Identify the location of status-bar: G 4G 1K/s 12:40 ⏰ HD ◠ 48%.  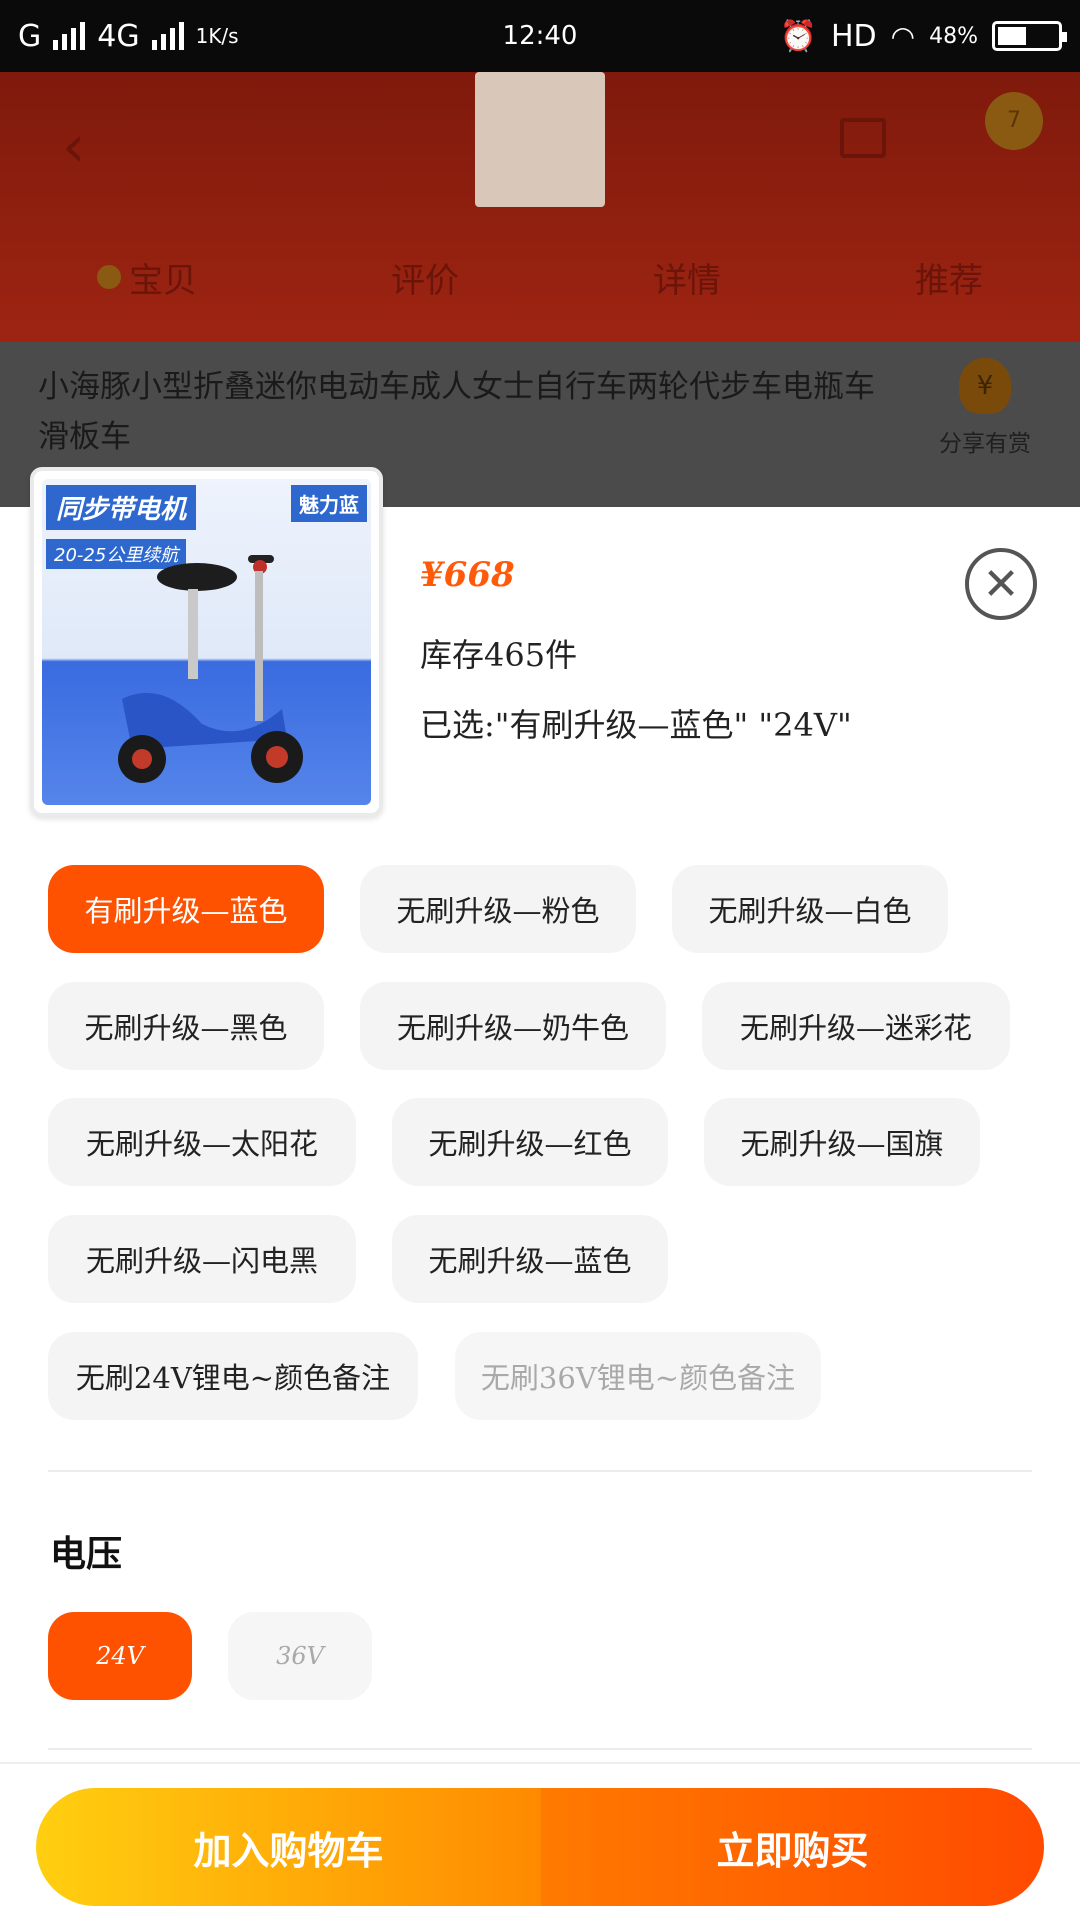
(540, 36).